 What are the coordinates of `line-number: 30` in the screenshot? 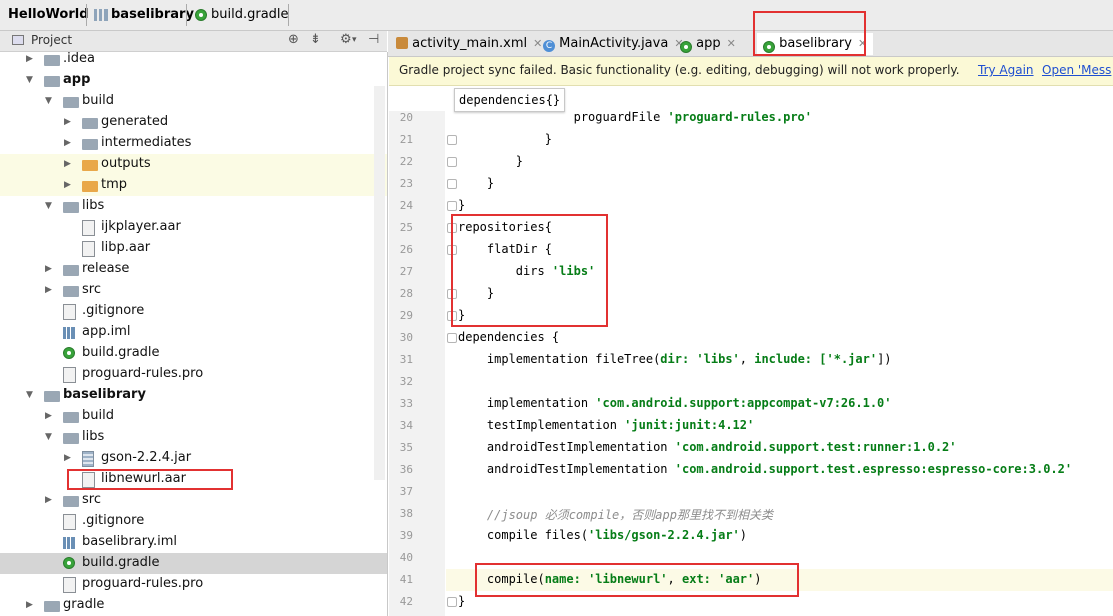 It's located at (406, 337).